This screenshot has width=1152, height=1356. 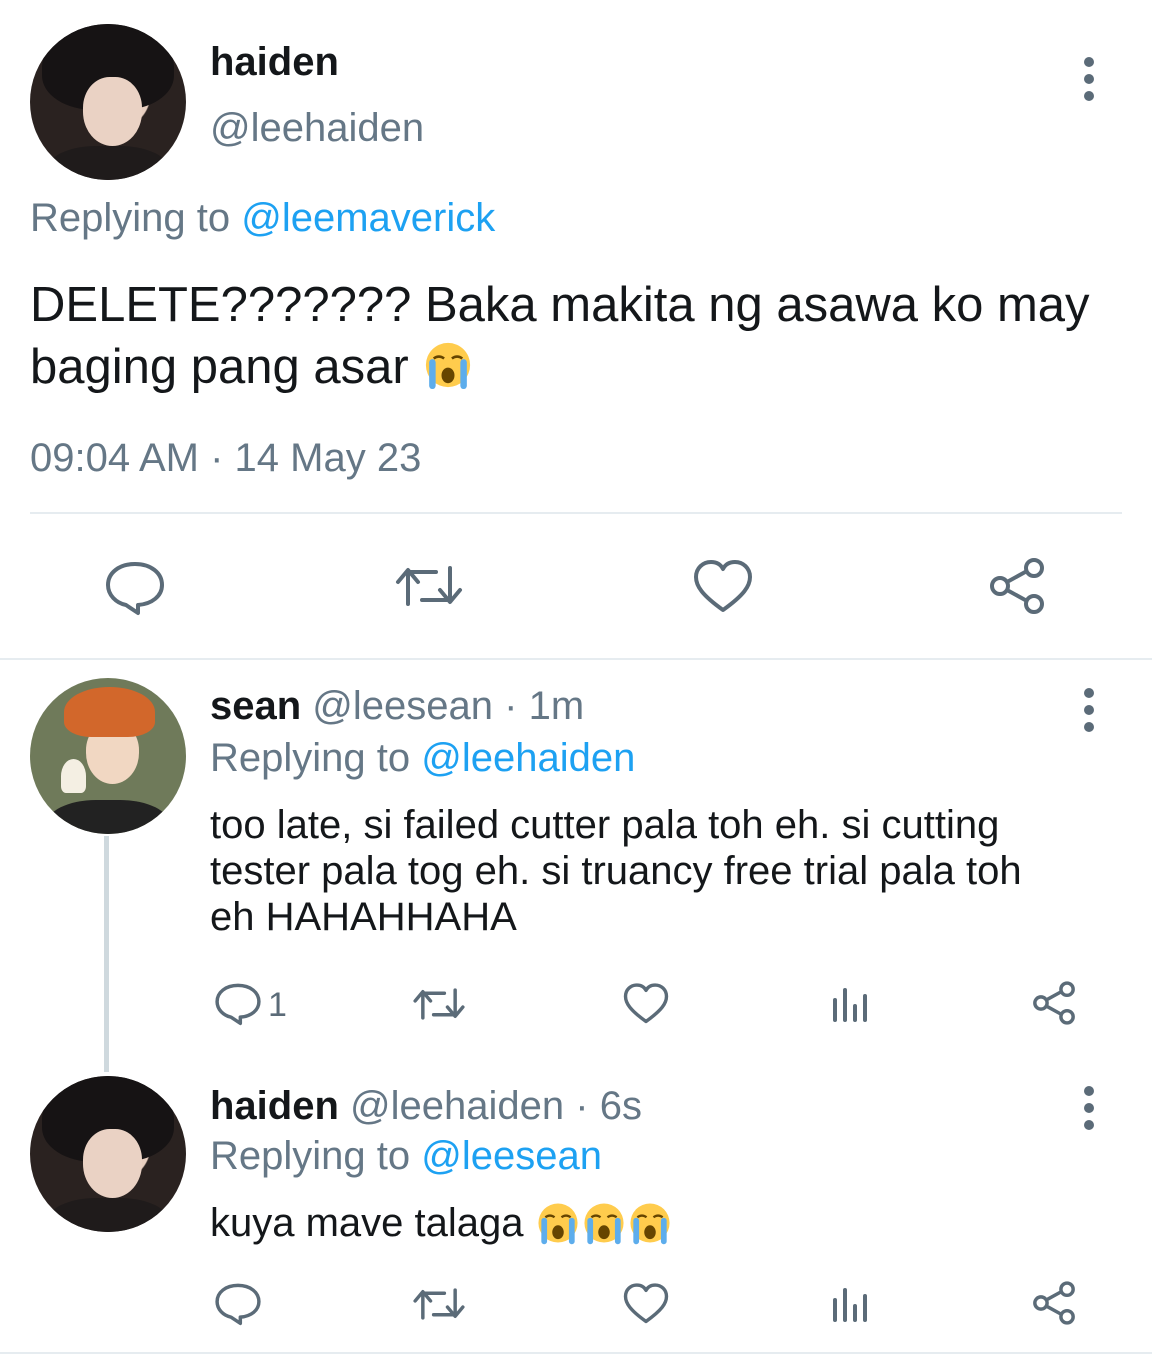 What do you see at coordinates (608, 1106) in the screenshot?
I see `reply-time: · 6s` at bounding box center [608, 1106].